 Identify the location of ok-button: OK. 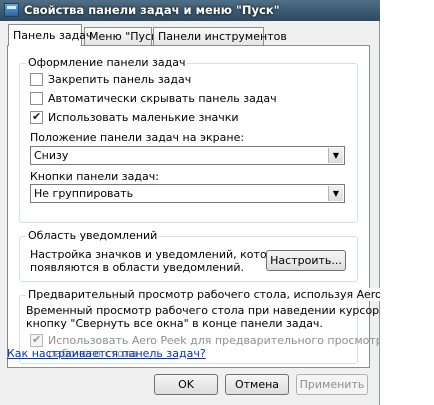
(186, 384).